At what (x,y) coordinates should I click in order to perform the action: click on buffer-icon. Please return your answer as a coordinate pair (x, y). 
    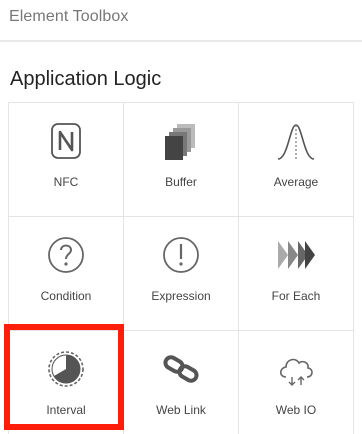
    Looking at the image, I should click on (181, 141).